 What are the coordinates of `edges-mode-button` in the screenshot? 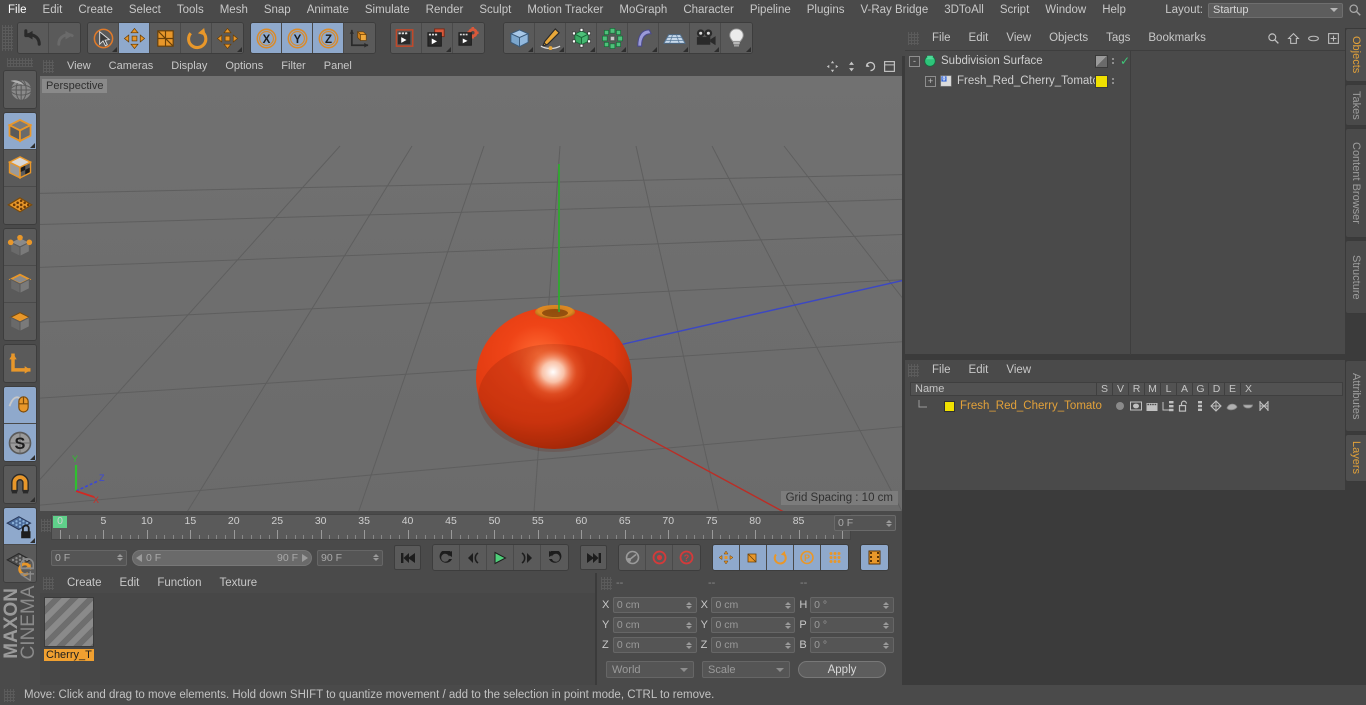 It's located at (20, 284).